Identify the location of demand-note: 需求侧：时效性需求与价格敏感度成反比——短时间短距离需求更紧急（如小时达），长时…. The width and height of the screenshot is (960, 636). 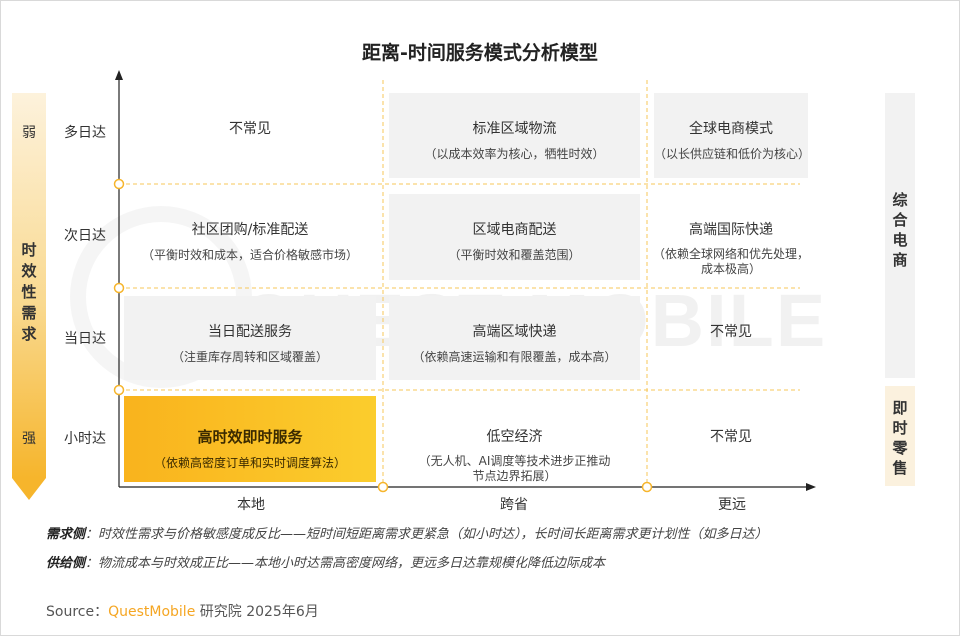
(407, 532).